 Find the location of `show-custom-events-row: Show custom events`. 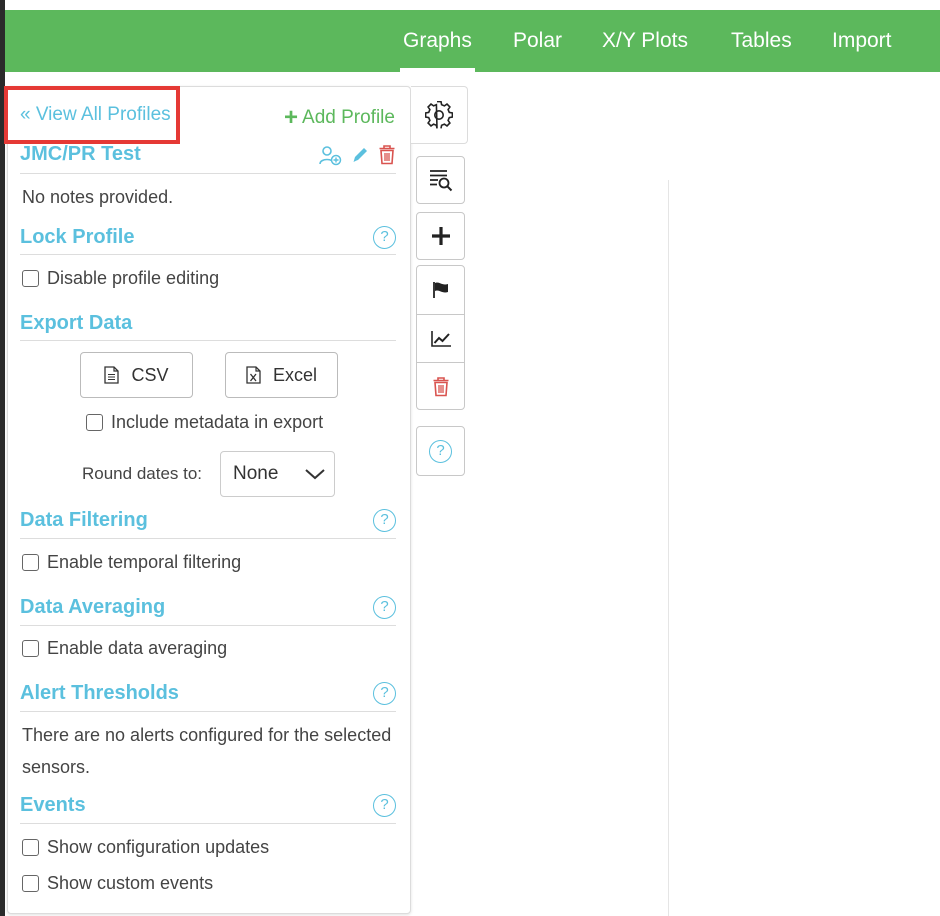

show-custom-events-row: Show custom events is located at coordinates (117, 883).